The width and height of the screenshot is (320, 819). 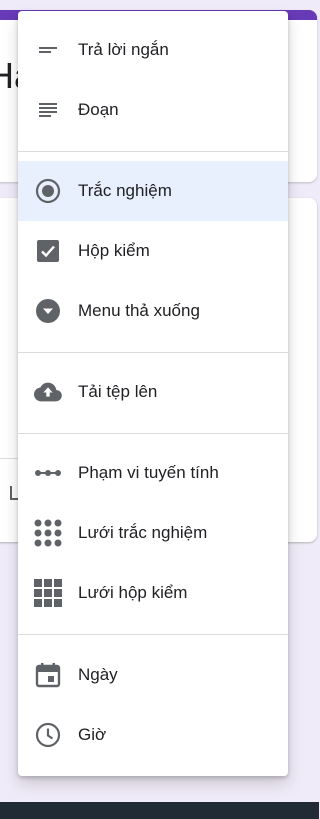 I want to click on menu-item-linear-scale: Phạm vi tuyến tính, so click(x=153, y=473).